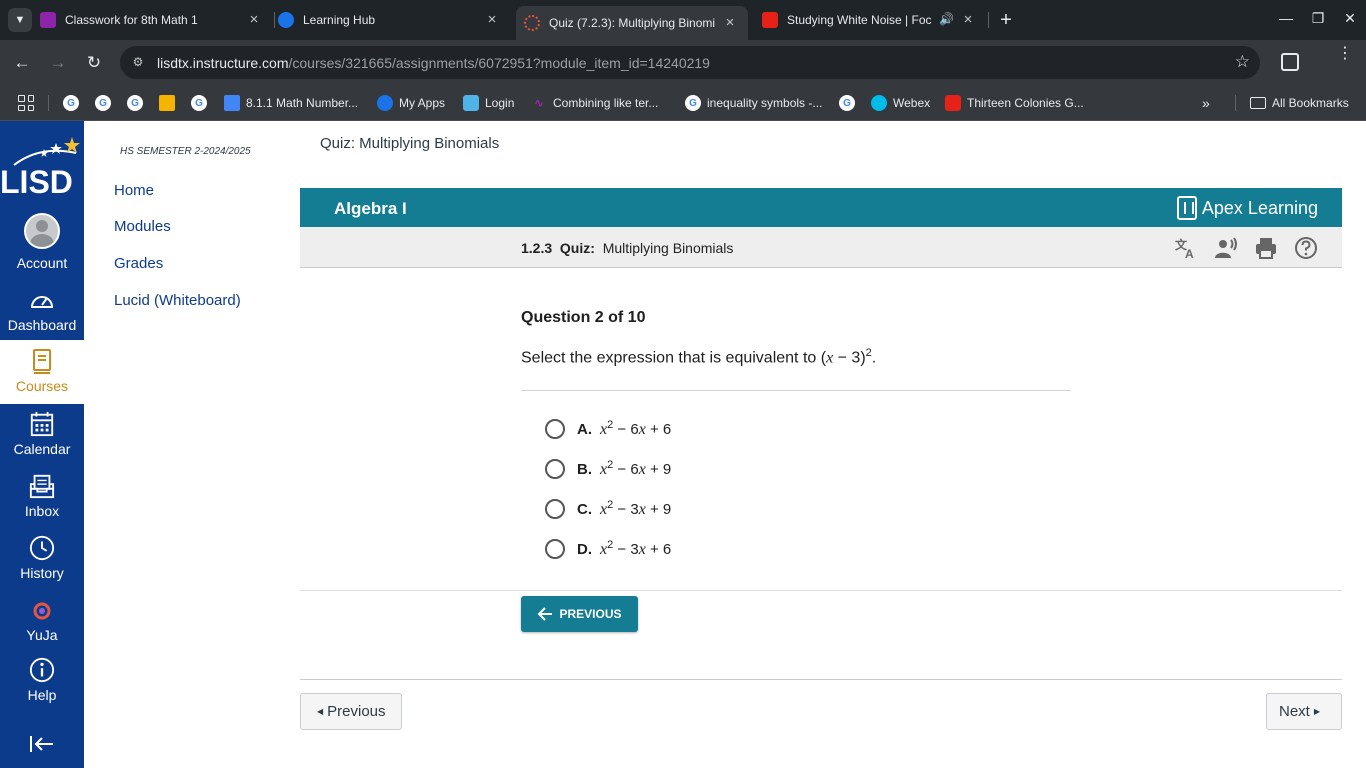  What do you see at coordinates (900, 103) in the screenshot?
I see `bookmark-webex: Webex` at bounding box center [900, 103].